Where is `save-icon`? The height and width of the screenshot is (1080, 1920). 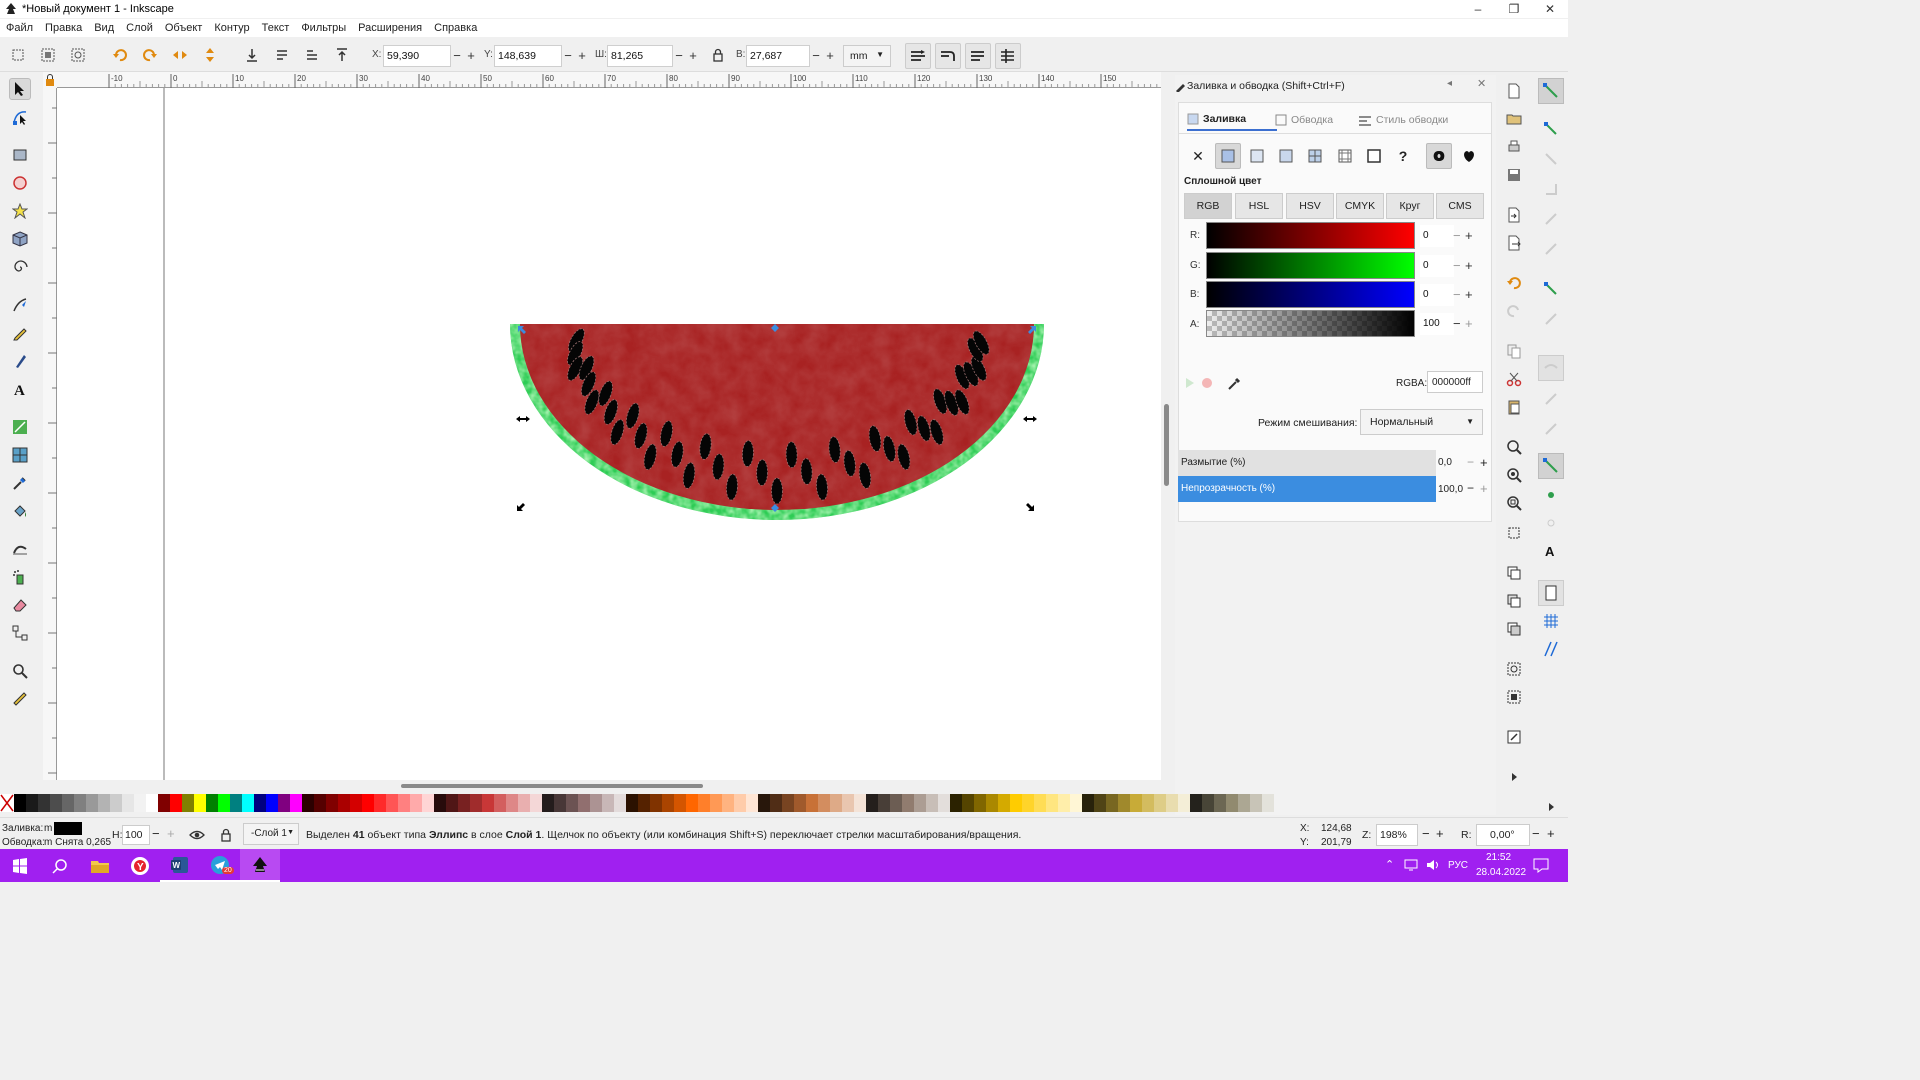
save-icon is located at coordinates (1514, 175).